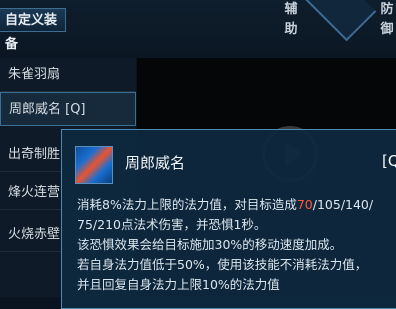 The width and height of the screenshot is (396, 309). What do you see at coordinates (225, 204) in the screenshot?
I see `desc-line-1: 消耗8%法力上限的法力值，对目标造成70/105/140/` at bounding box center [225, 204].